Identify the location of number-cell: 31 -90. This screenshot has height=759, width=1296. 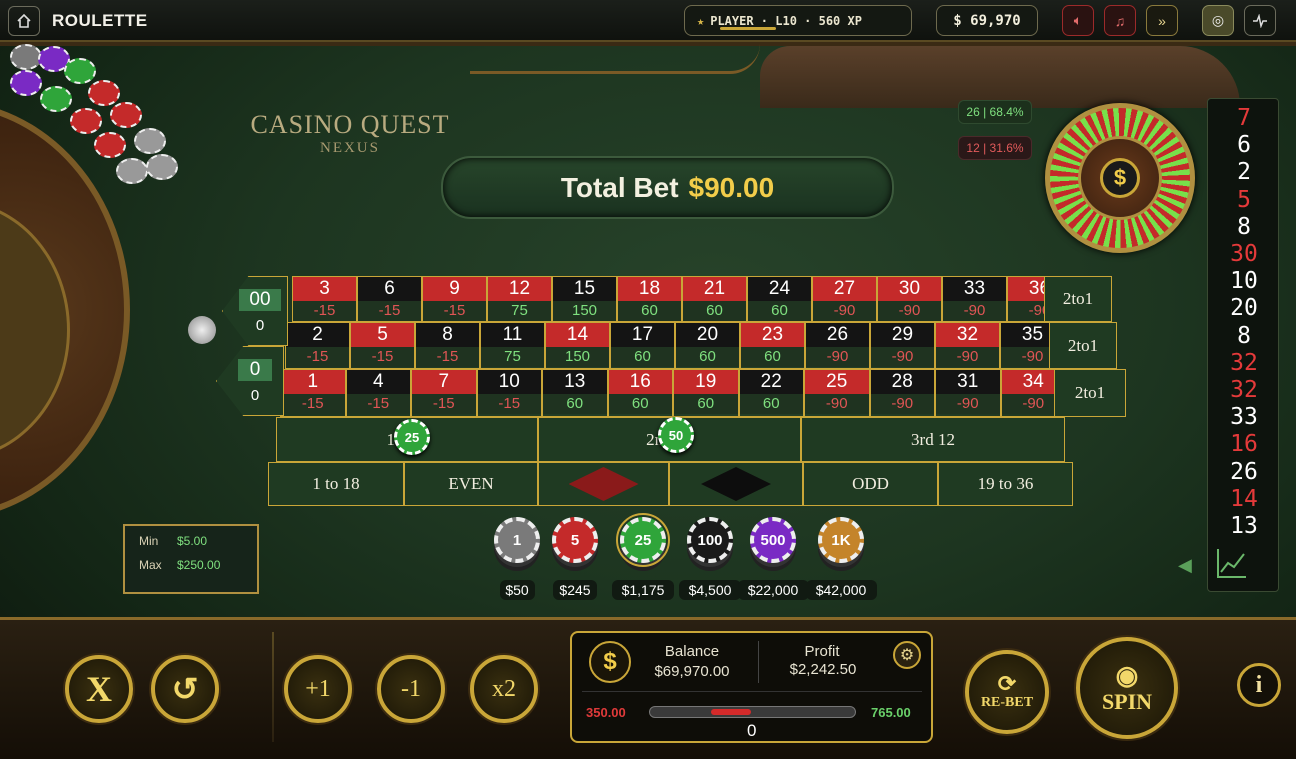
(968, 393).